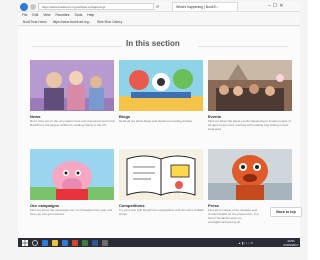 This screenshot has width=320, height=260. Describe the element at coordinates (25, 243) in the screenshot. I see `windows-start-icon` at that location.